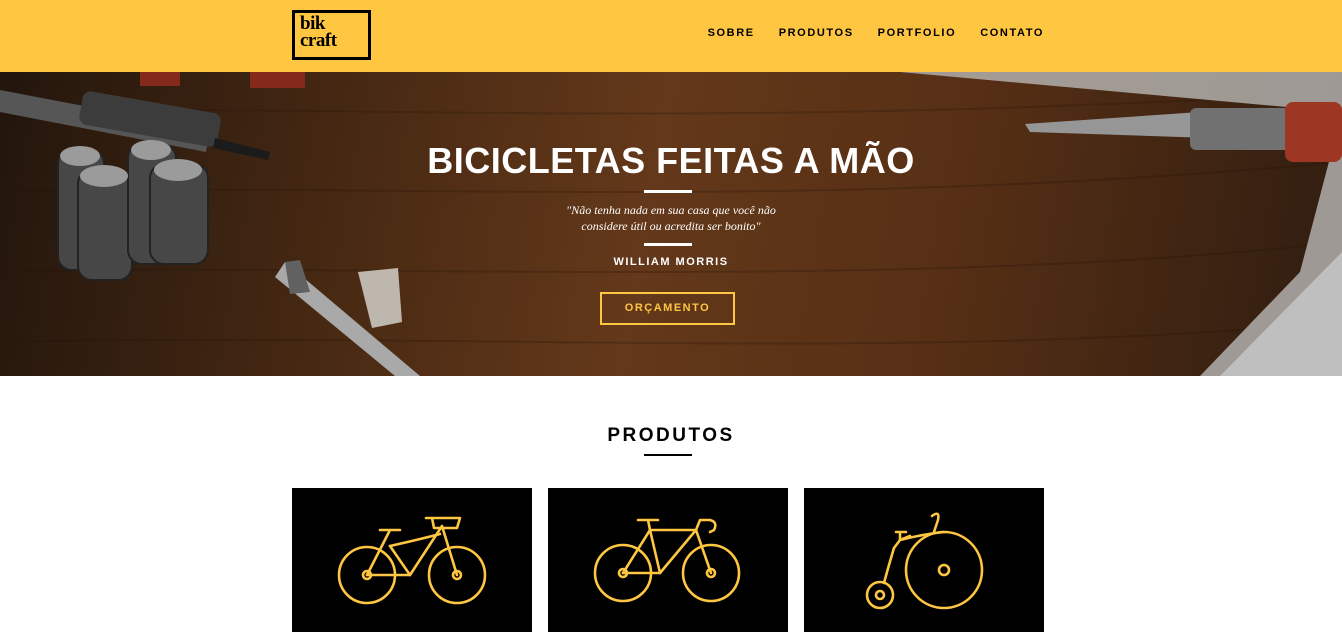 This screenshot has height=632, width=1342. What do you see at coordinates (671, 160) in the screenshot?
I see `hero-title: BICICLETAS FEITAS A MÃO` at bounding box center [671, 160].